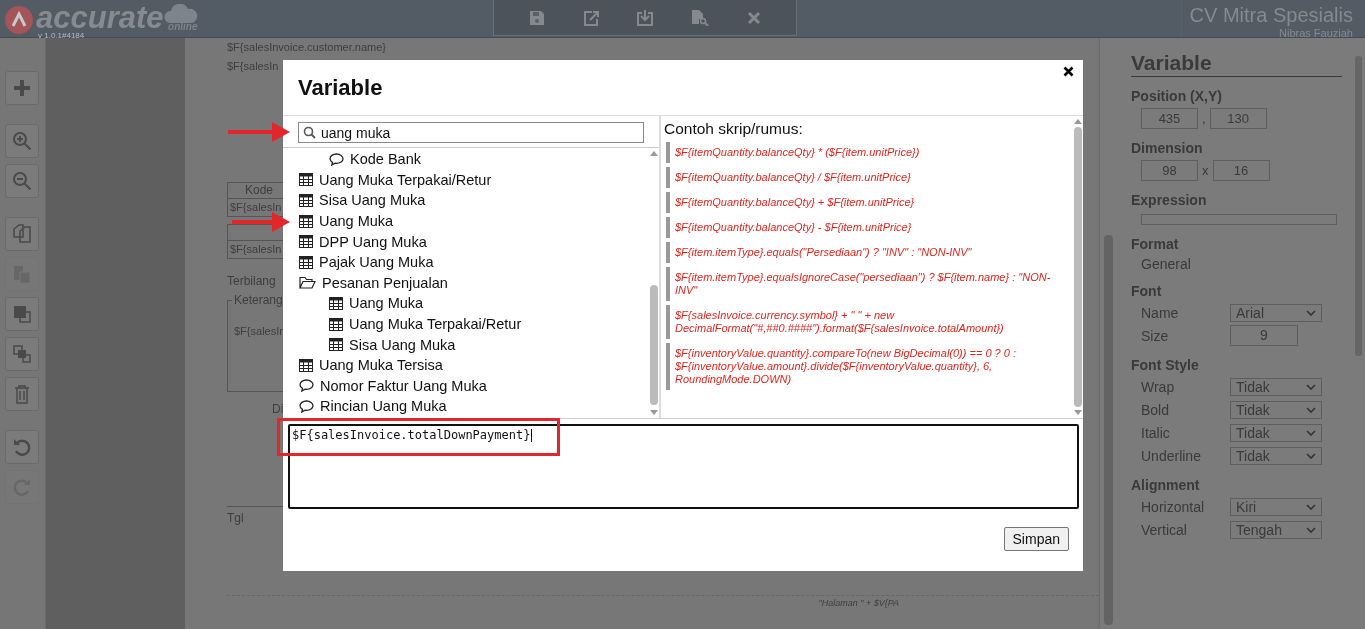 The image size is (1365, 629). Describe the element at coordinates (22, 314) in the screenshot. I see `bring-front-button` at that location.